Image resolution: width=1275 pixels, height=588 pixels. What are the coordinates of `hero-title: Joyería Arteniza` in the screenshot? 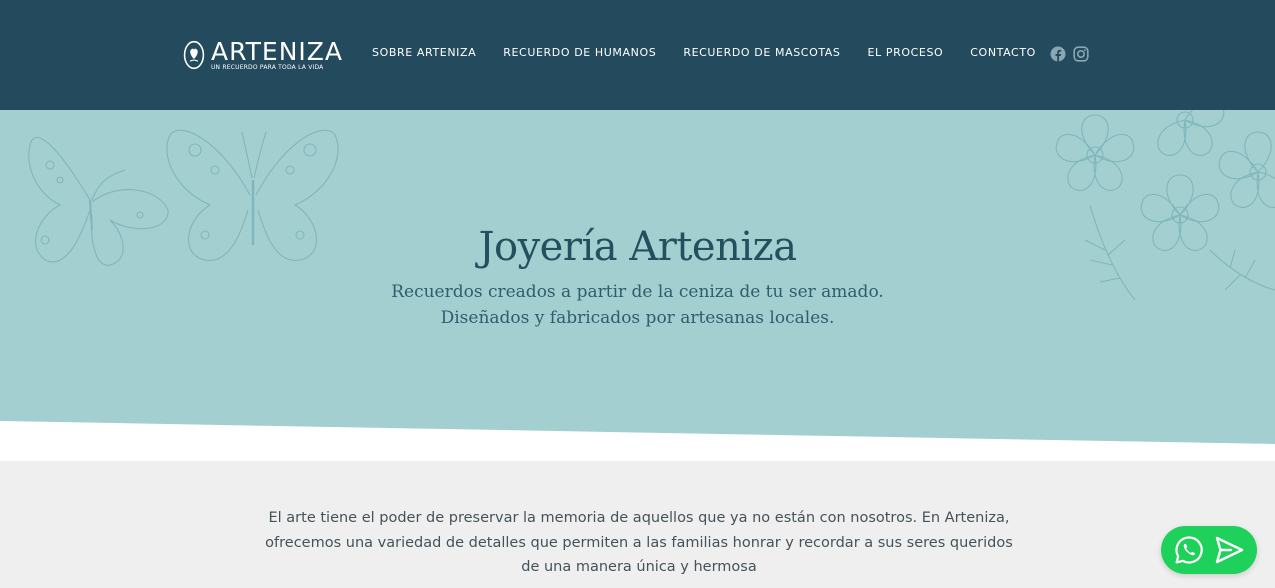 It's located at (637, 247).